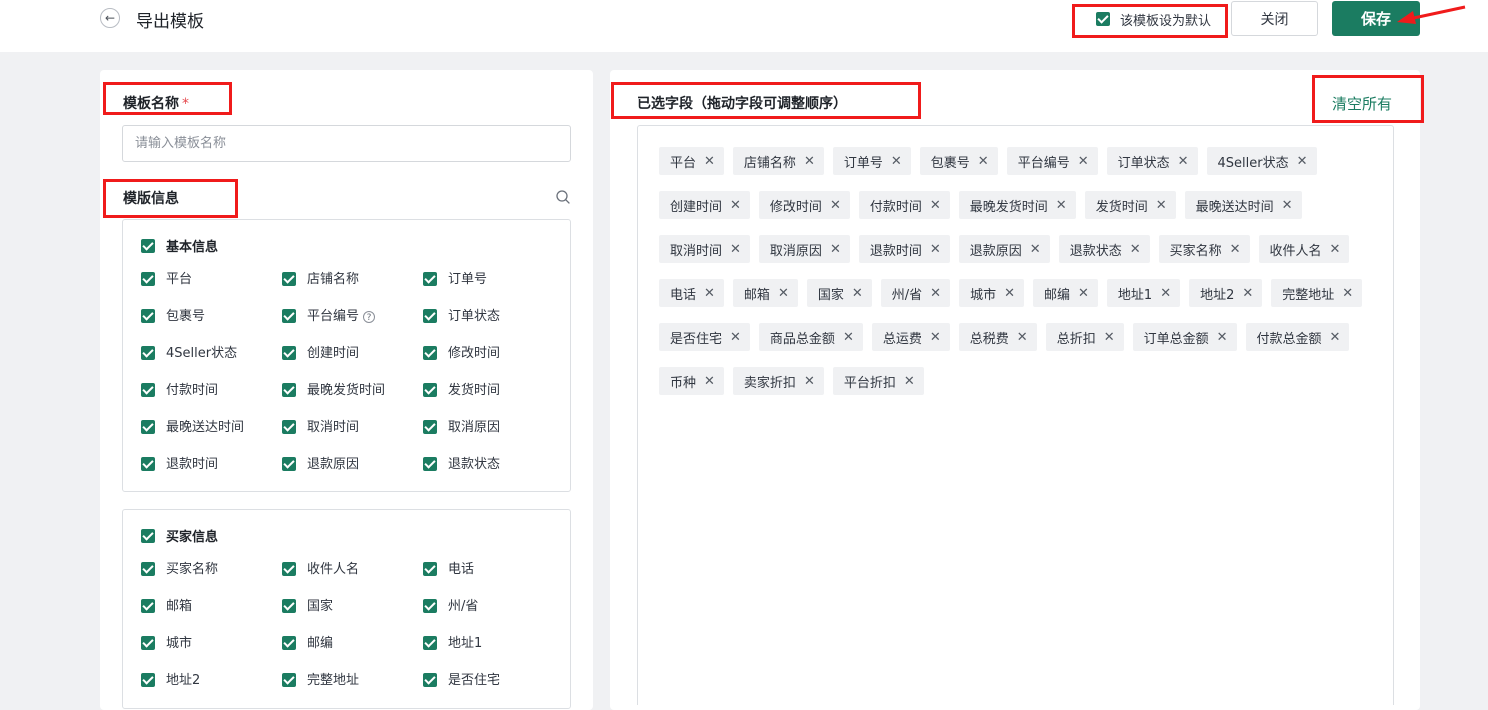 This screenshot has height=710, width=1488. Describe the element at coordinates (1274, 18) in the screenshot. I see `close-button: 关闭` at that location.